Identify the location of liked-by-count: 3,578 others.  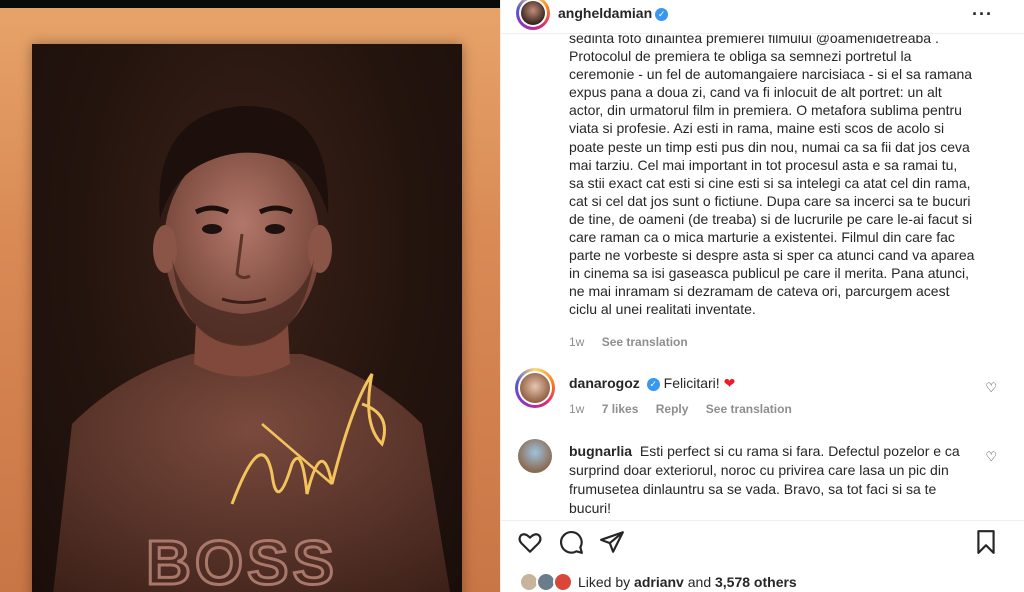
(756, 582).